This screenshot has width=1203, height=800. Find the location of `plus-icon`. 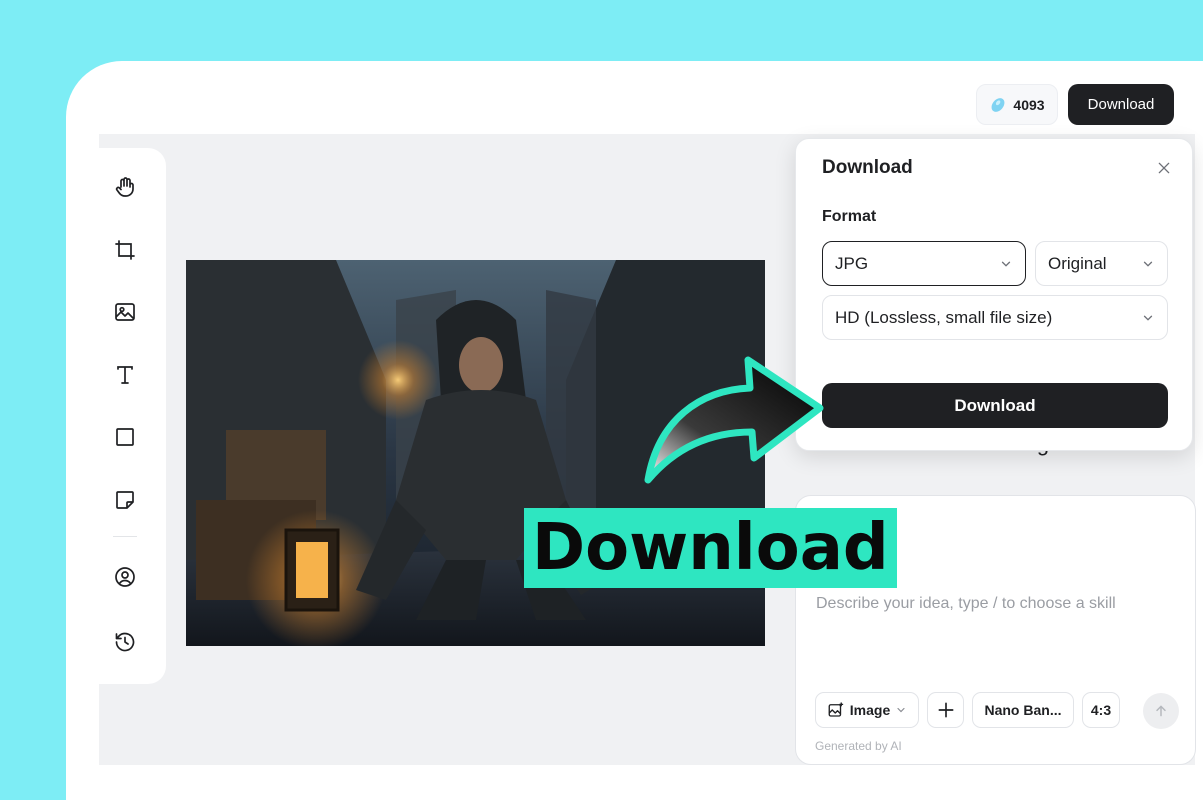

plus-icon is located at coordinates (945, 710).